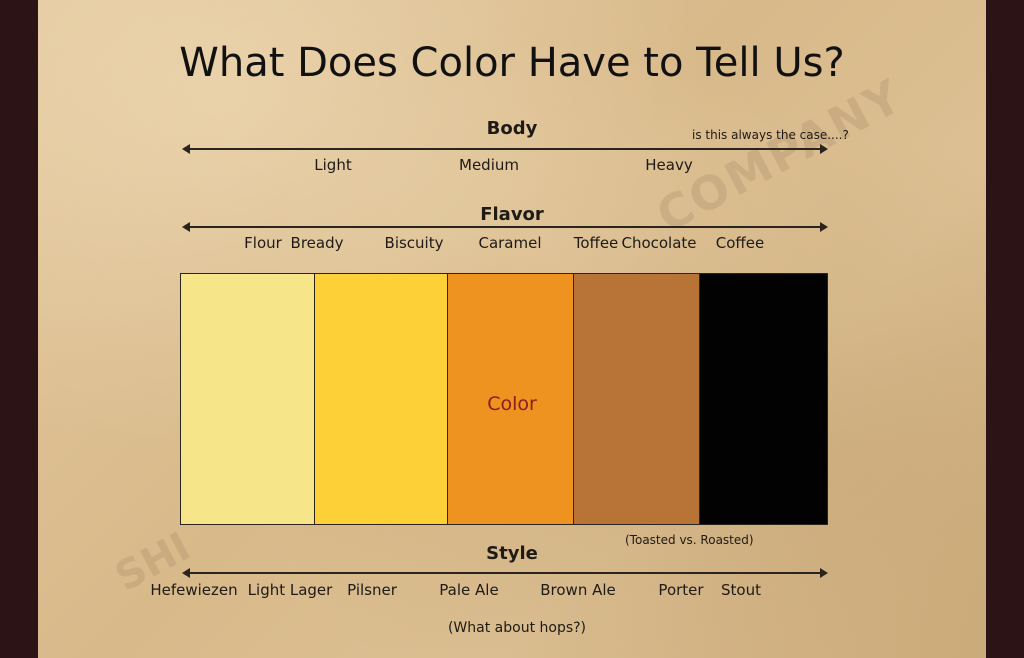 This screenshot has width=1024, height=658. What do you see at coordinates (372, 590) in the screenshot?
I see `style-pilsner: Pilsner` at bounding box center [372, 590].